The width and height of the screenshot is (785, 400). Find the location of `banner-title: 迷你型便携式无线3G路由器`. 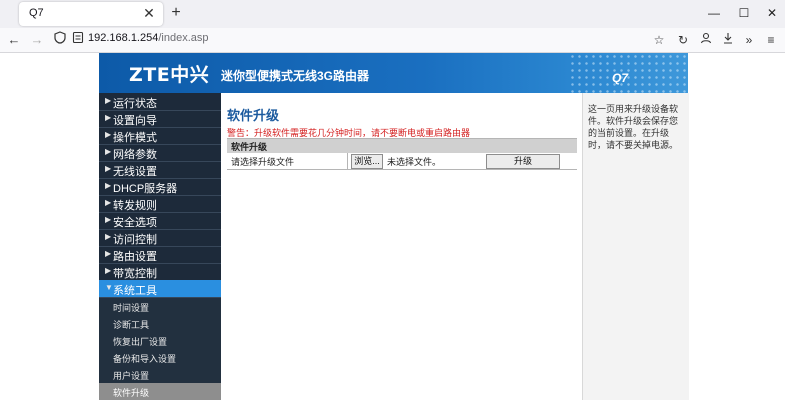

banner-title: 迷你型便携式无线3G路由器 is located at coordinates (295, 76).